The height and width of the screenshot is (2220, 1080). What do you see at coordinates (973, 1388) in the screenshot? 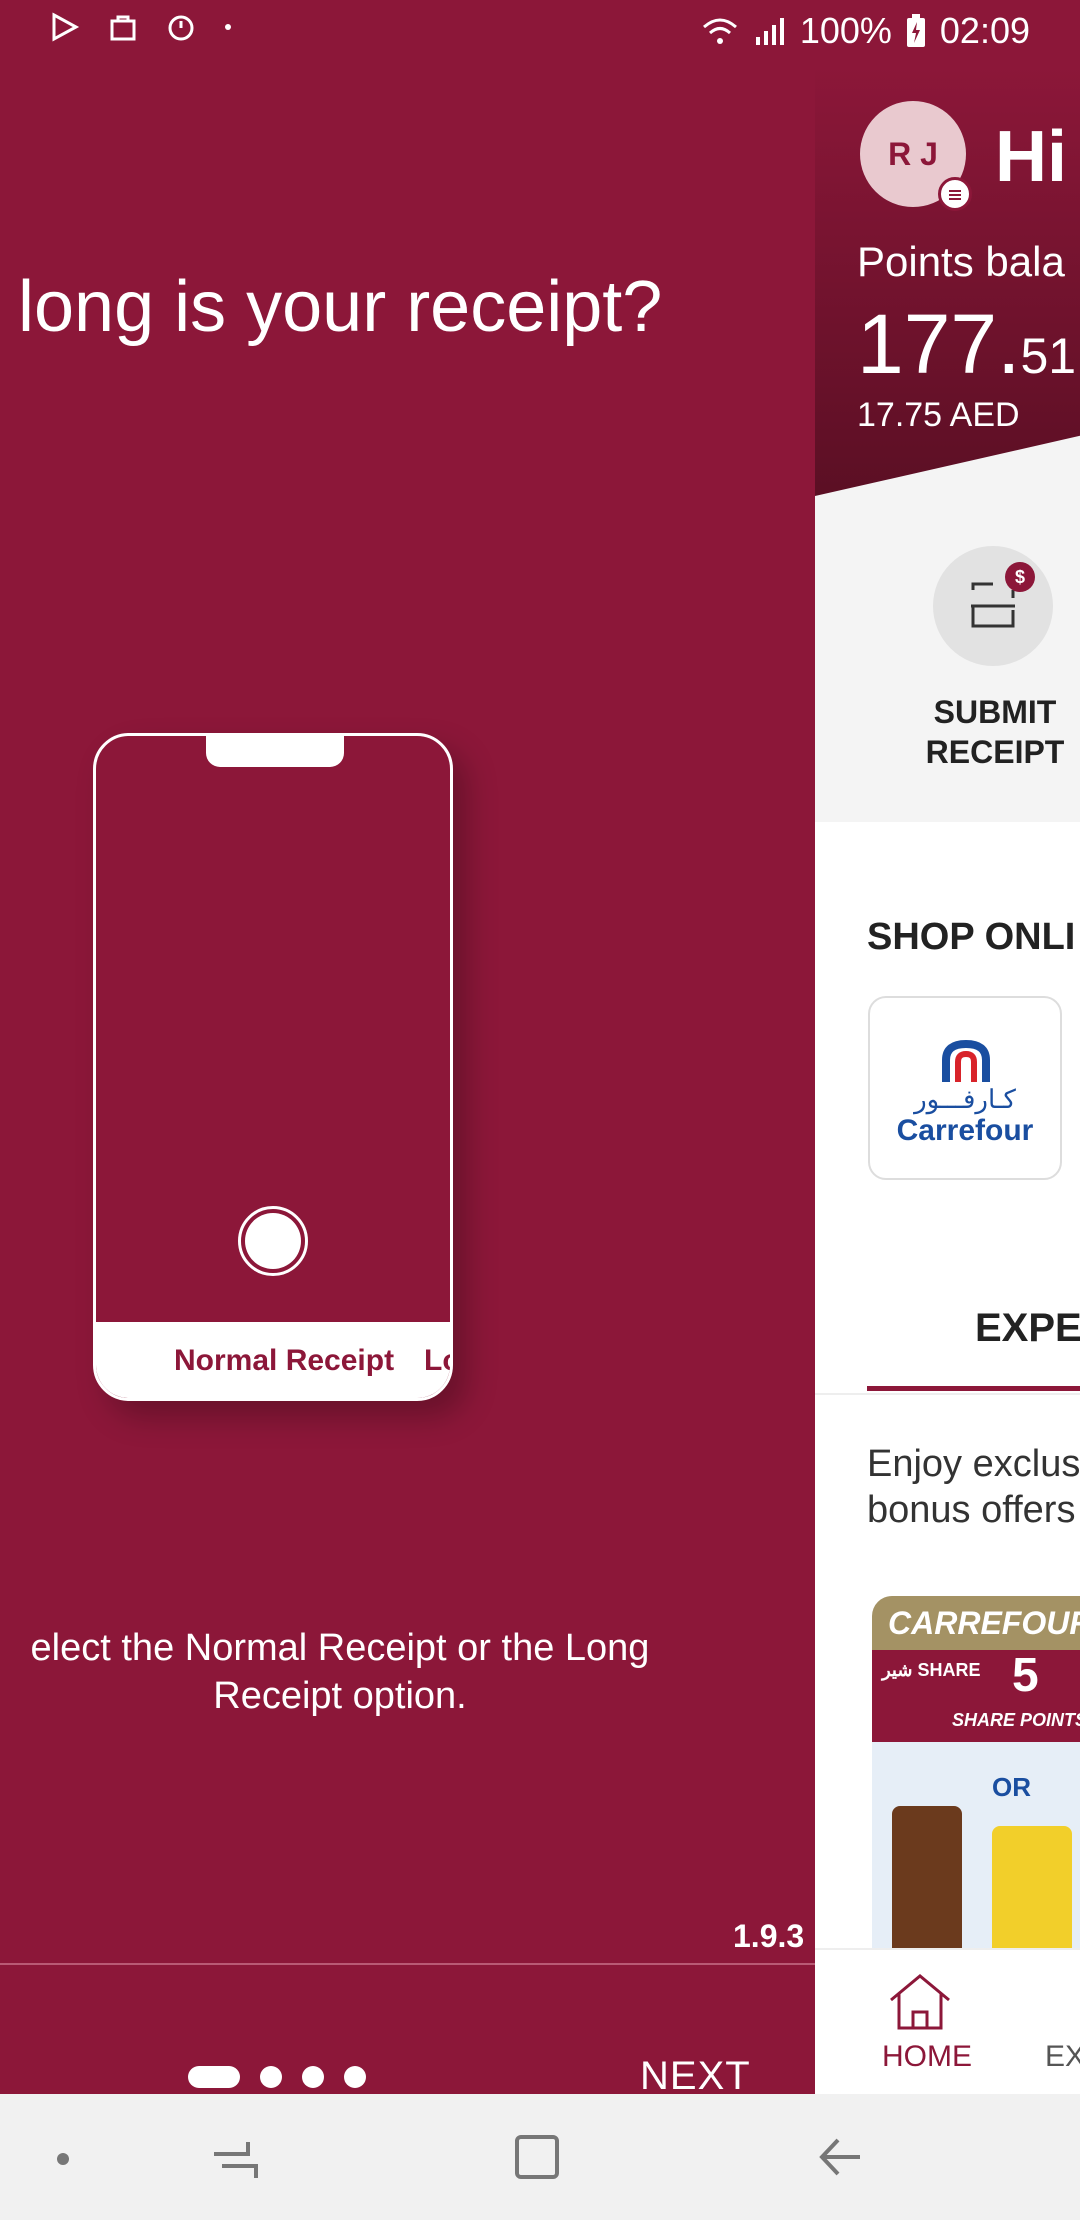
I see `tab-underline` at bounding box center [973, 1388].